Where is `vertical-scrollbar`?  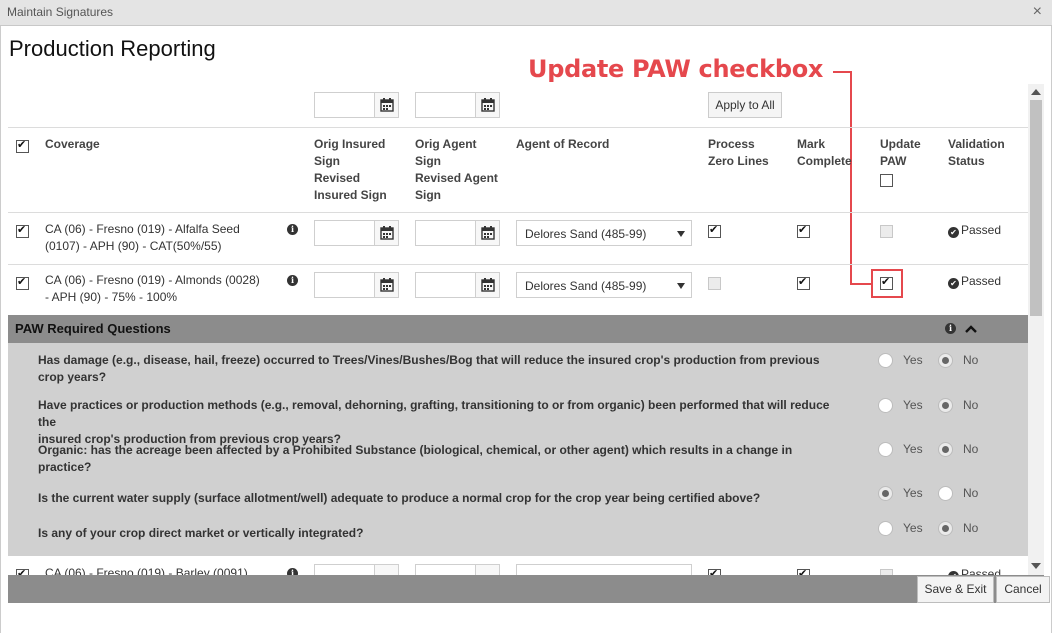
vertical-scrollbar is located at coordinates (1036, 329).